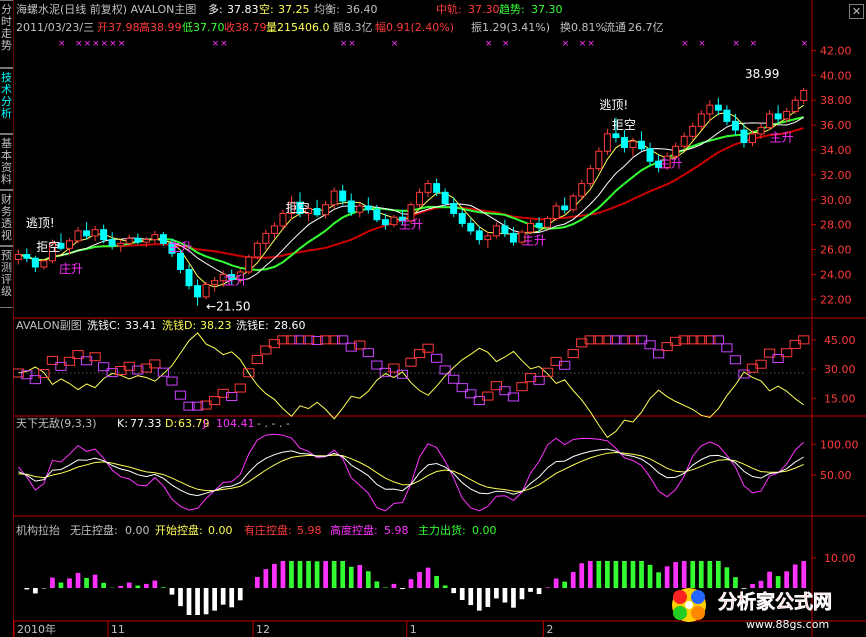 The width and height of the screenshot is (866, 637). What do you see at coordinates (362, 9) in the screenshot?
I see `junheng-value: 36.40` at bounding box center [362, 9].